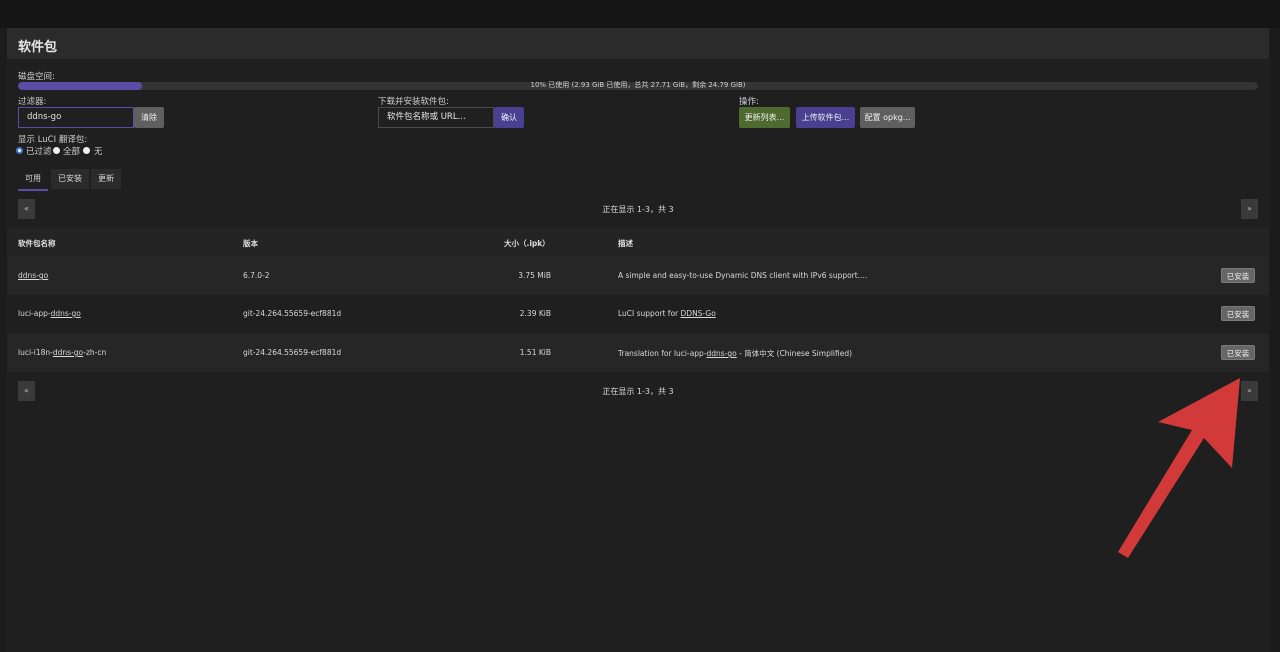 Image resolution: width=1280 pixels, height=652 pixels. Describe the element at coordinates (749, 102) in the screenshot. I see `actions-label: 操作:` at that location.